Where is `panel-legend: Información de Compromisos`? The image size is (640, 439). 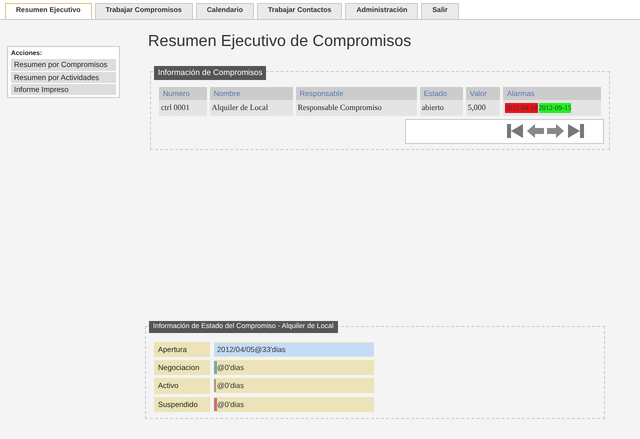 panel-legend: Información de Compromisos is located at coordinates (210, 73).